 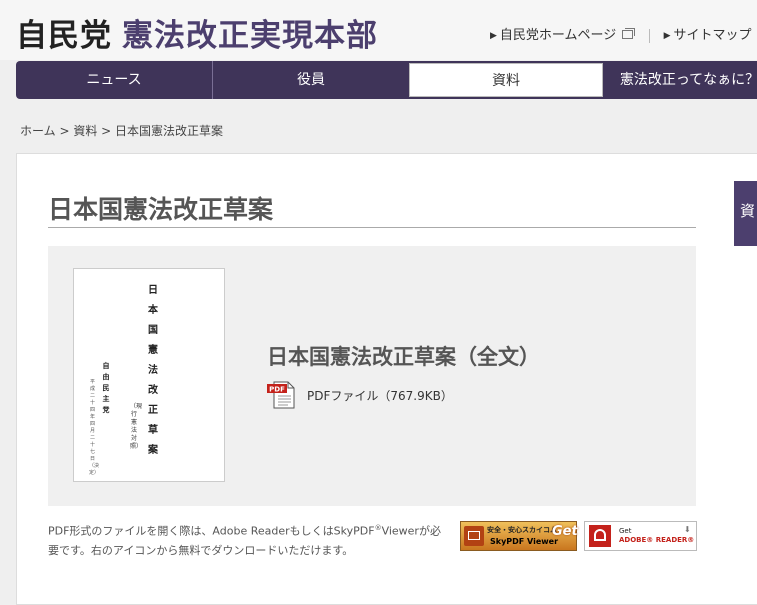 I want to click on divider, so click(x=650, y=35).